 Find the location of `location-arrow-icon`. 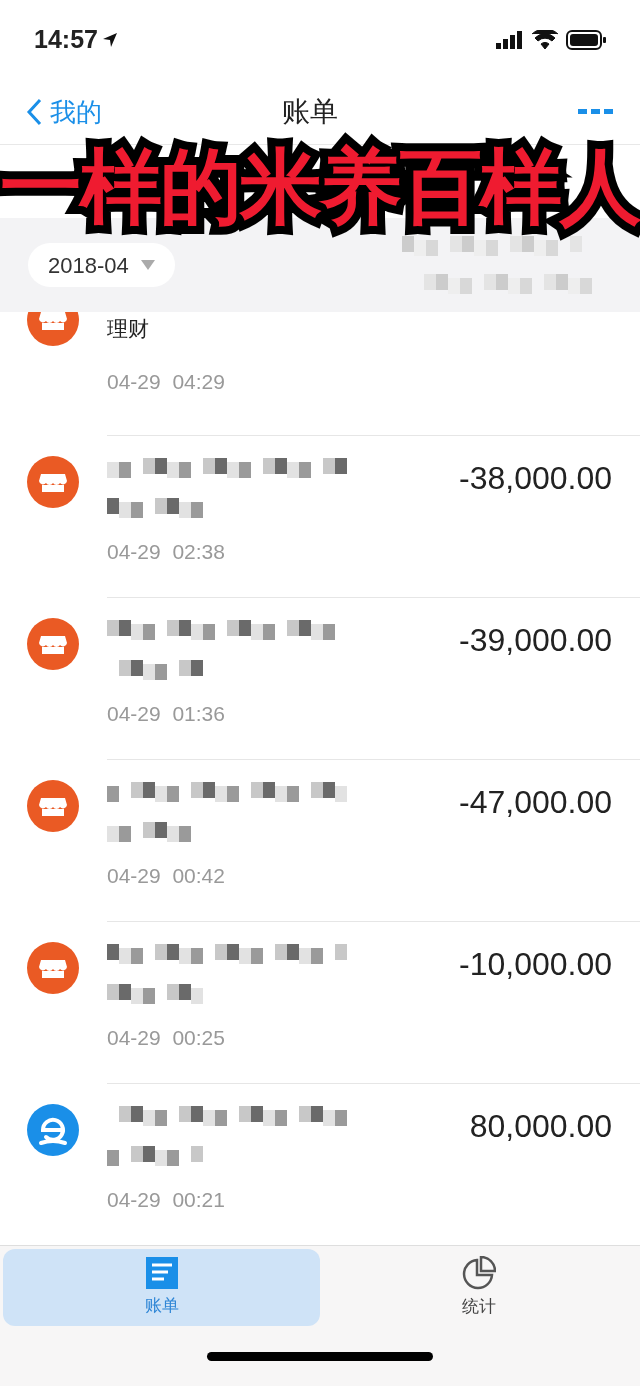

location-arrow-icon is located at coordinates (109, 40).